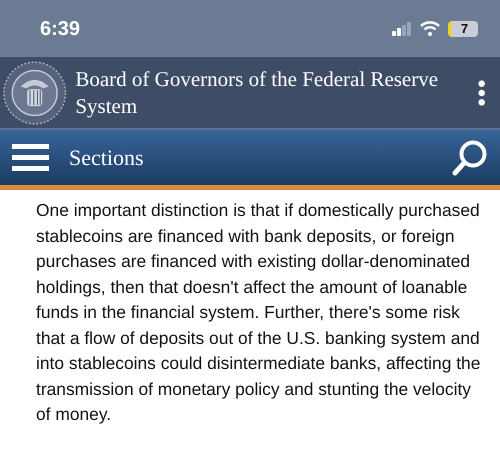 The height and width of the screenshot is (467, 500). I want to click on more-options-icon, so click(481, 92).